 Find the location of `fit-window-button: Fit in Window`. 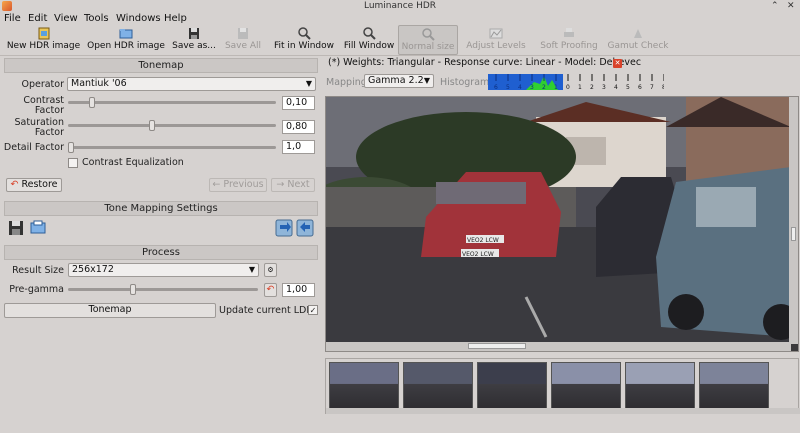

fit-window-button: Fit in Window is located at coordinates (304, 40).